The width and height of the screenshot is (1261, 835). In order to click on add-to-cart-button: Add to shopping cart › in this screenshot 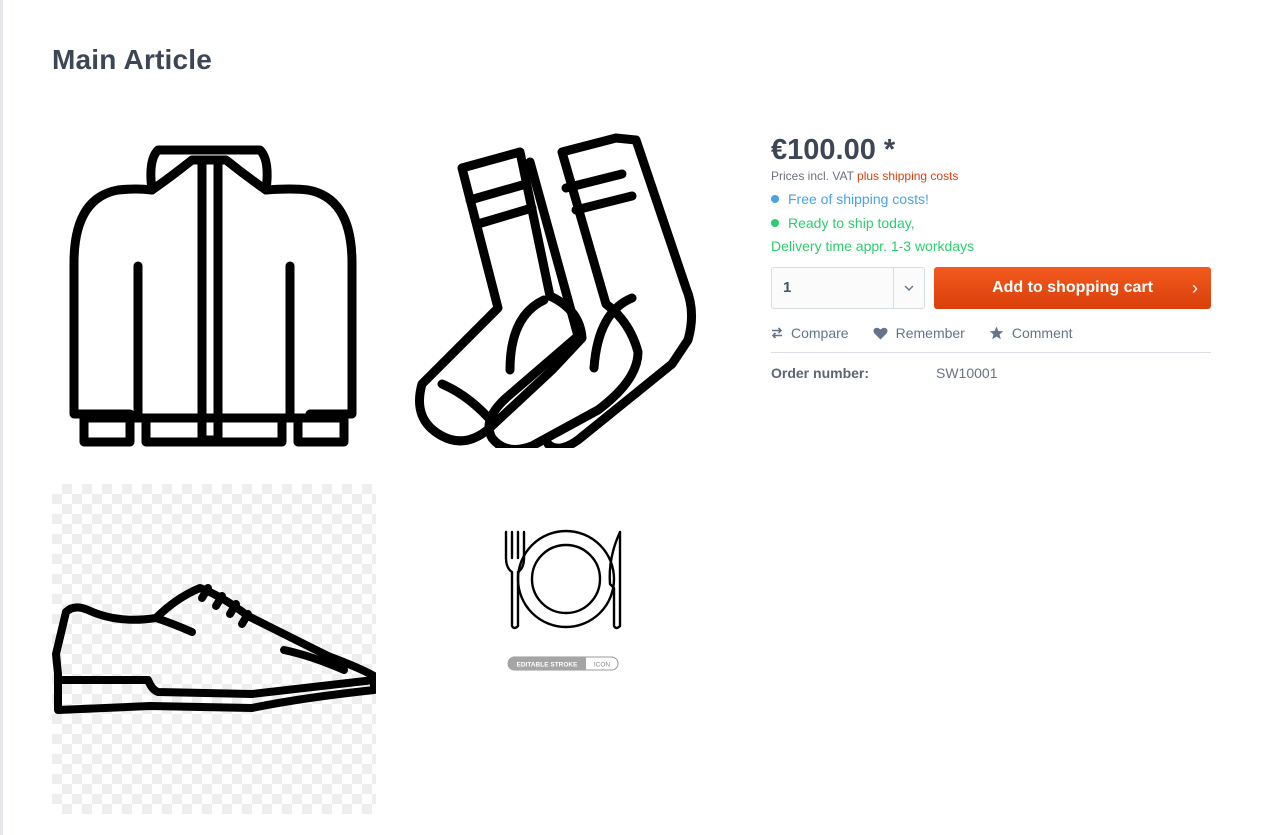, I will do `click(1072, 288)`.